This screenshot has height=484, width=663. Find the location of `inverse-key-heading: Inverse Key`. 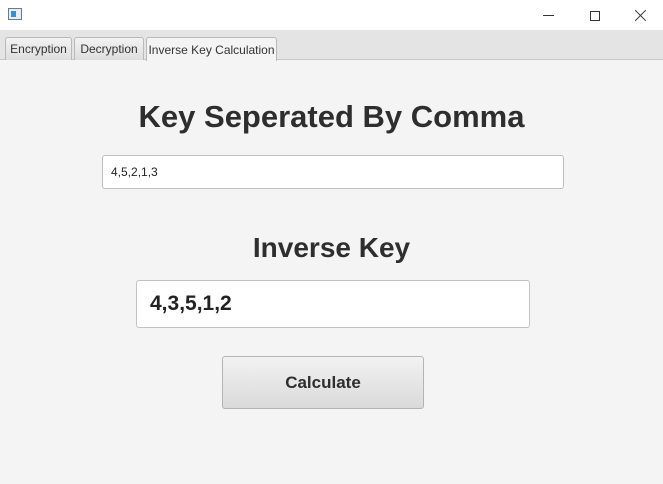

inverse-key-heading: Inverse Key is located at coordinates (331, 247).